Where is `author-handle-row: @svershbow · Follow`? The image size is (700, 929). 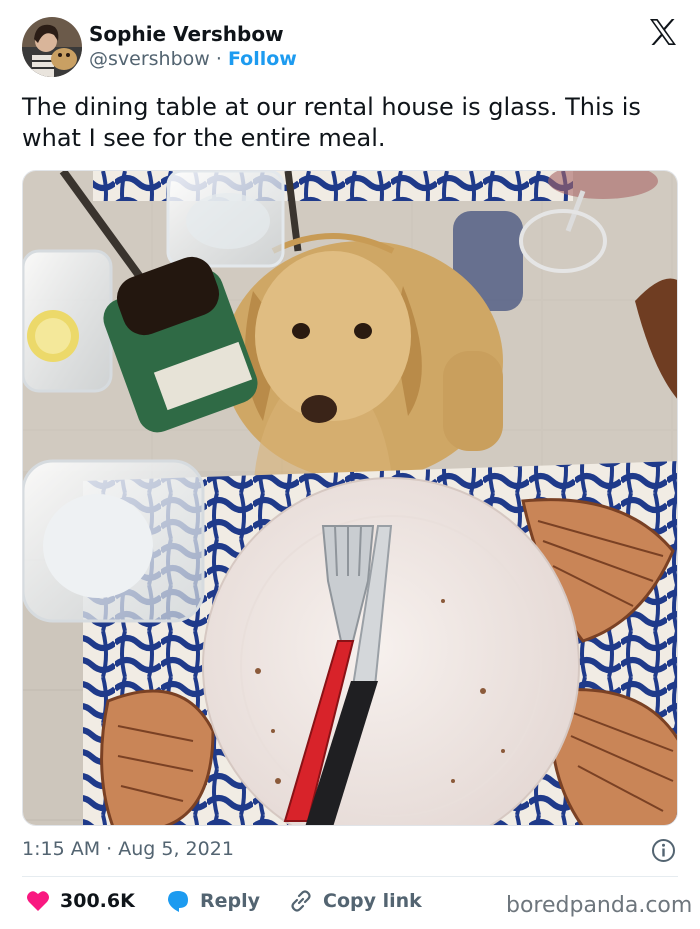
author-handle-row: @svershbow · Follow is located at coordinates (193, 59).